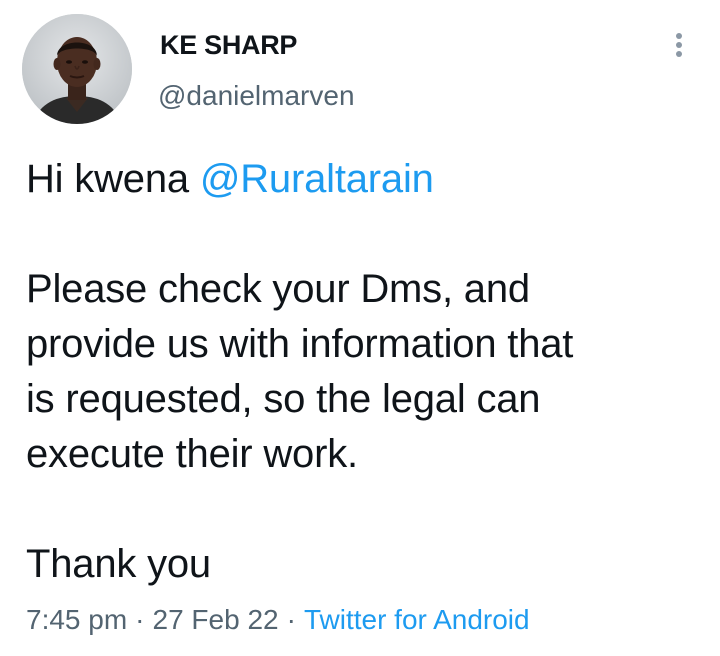  Describe the element at coordinates (118, 564) in the screenshot. I see `closing-text: Thank you` at that location.